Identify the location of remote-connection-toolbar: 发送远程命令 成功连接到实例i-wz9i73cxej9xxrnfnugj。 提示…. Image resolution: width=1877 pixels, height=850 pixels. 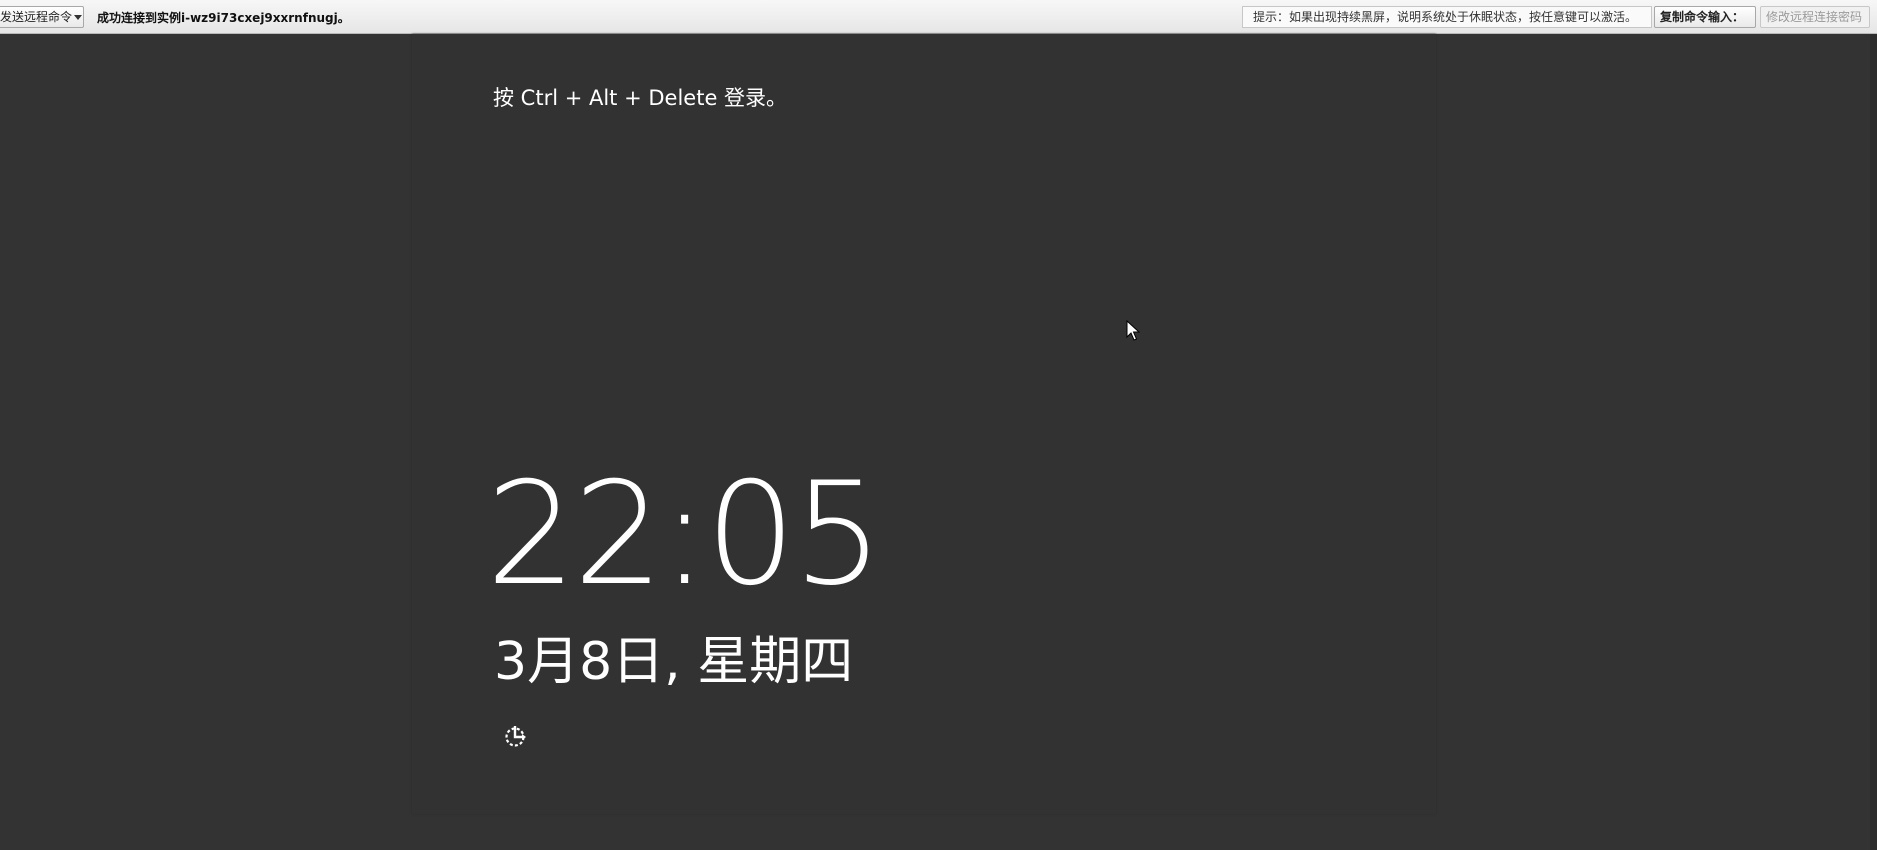
(938, 17).